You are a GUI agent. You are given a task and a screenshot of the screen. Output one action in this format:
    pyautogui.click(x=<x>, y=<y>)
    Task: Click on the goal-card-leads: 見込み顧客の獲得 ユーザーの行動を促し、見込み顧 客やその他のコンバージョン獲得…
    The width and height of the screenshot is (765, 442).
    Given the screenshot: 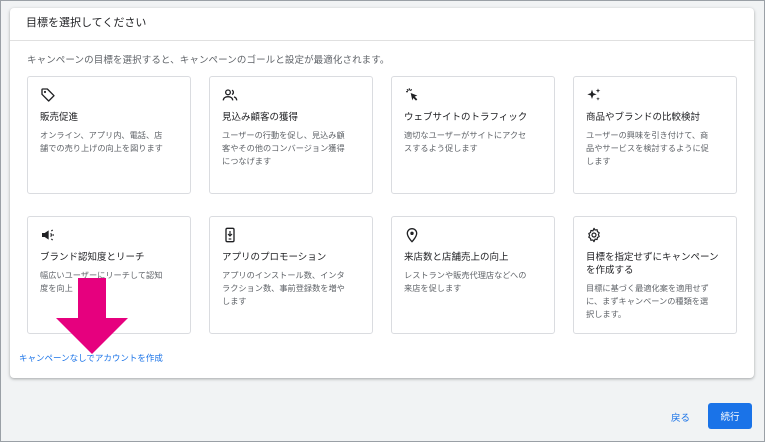 What is the action you would take?
    pyautogui.click(x=291, y=135)
    